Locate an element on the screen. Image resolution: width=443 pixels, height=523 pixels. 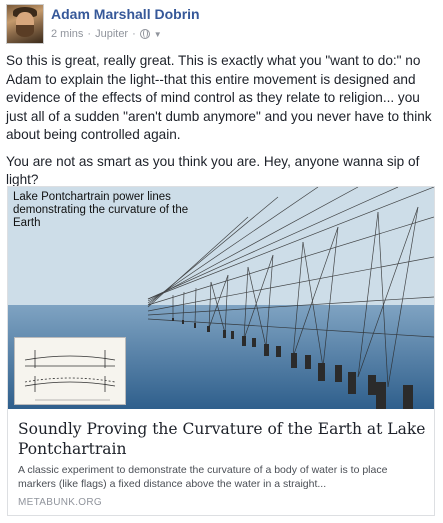
diagram-inset is located at coordinates (70, 371).